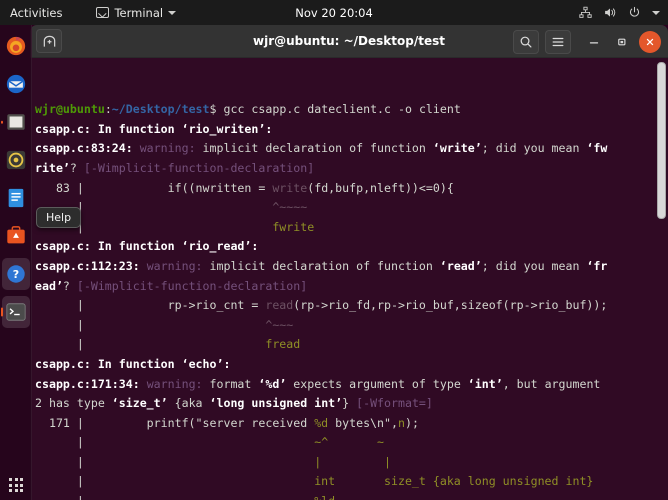 This screenshot has width=668, height=500. I want to click on dock-item-files, so click(16, 122).